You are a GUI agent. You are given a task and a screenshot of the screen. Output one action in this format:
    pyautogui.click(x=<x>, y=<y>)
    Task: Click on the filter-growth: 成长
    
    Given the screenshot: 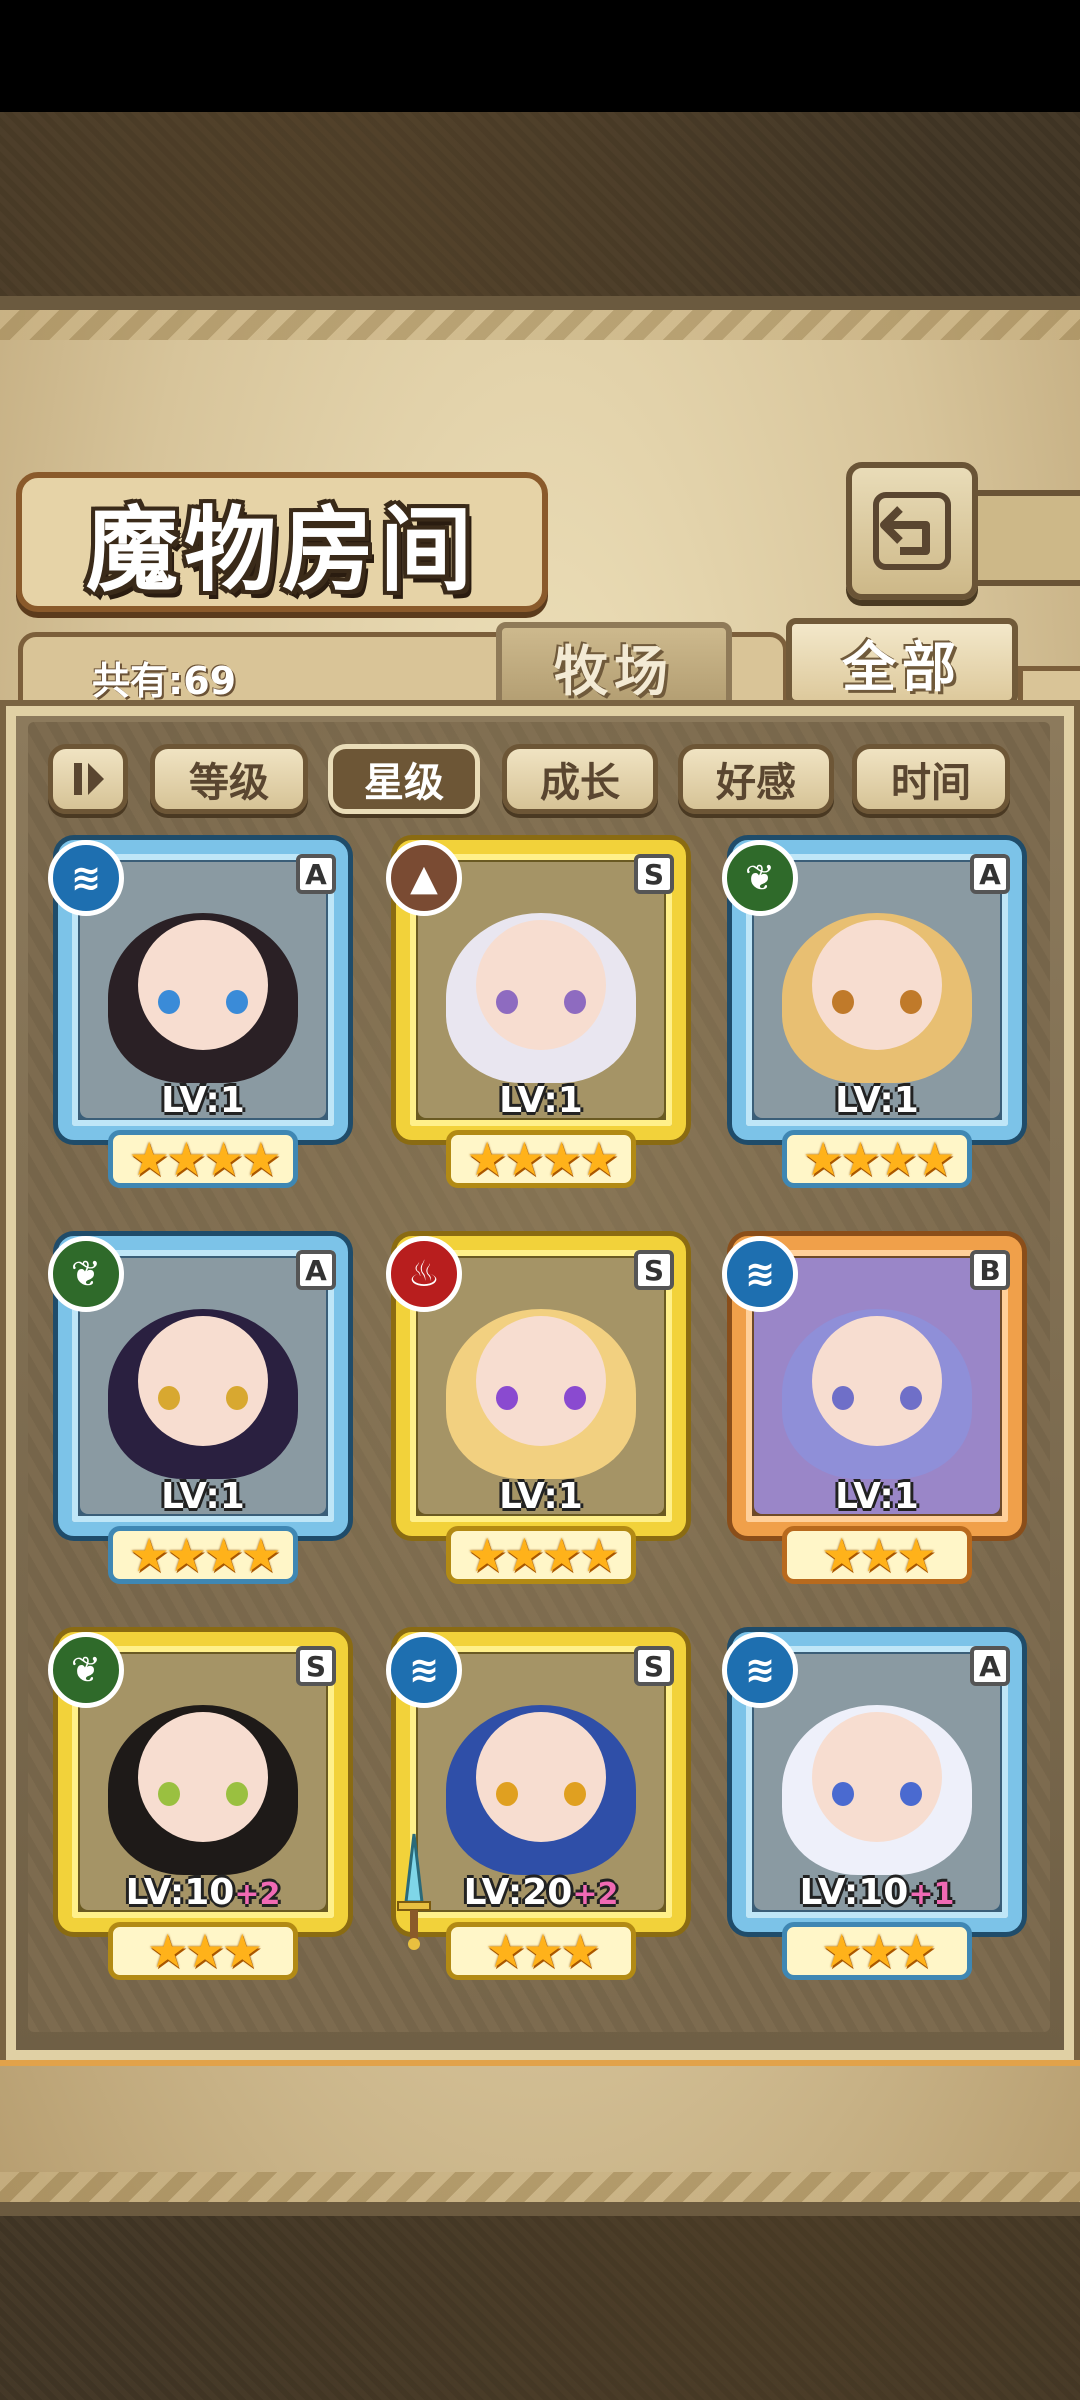 What is the action you would take?
    pyautogui.click(x=580, y=779)
    